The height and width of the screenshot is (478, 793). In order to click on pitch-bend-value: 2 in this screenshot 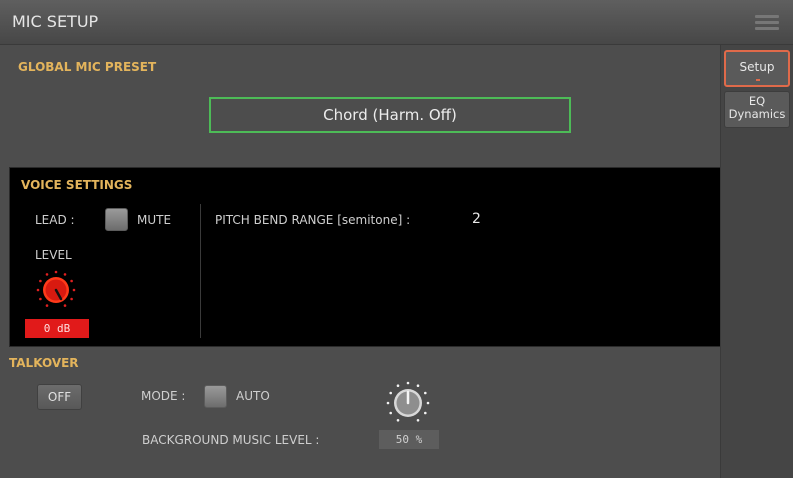, I will do `click(476, 219)`.